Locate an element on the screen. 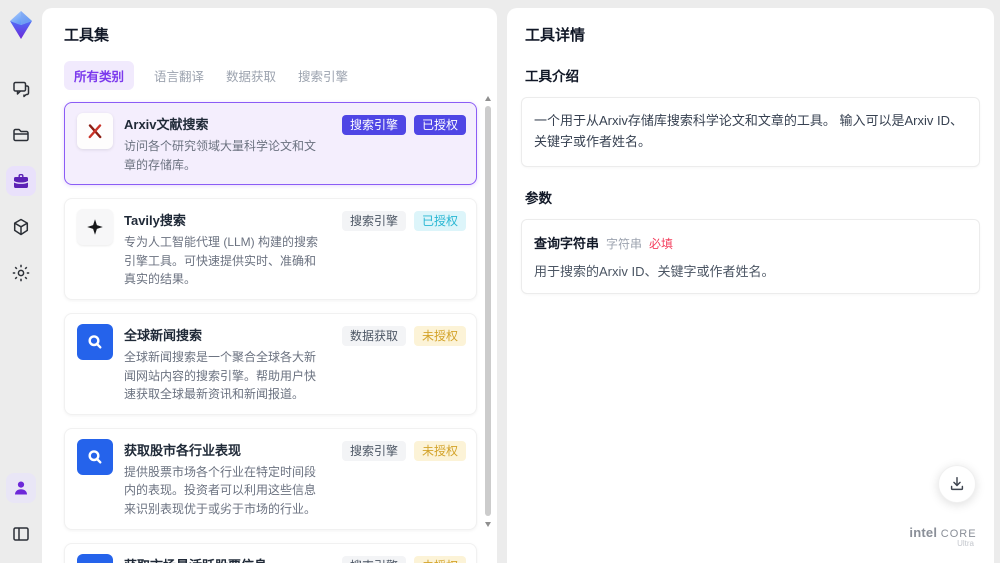 Image resolution: width=1000 pixels, height=563 pixels. user-avatar-icon is located at coordinates (21, 488).